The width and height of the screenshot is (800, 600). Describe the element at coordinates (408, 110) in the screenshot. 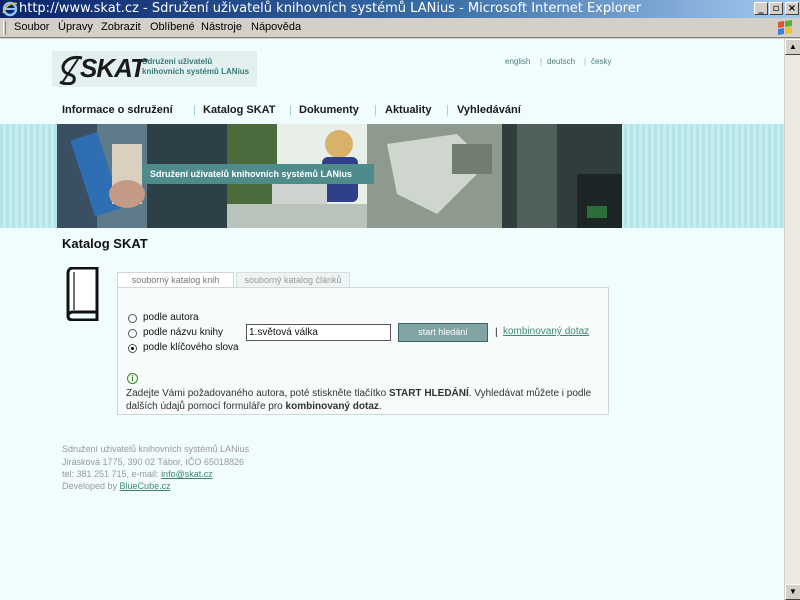

I see `nav-aktuality: Aktuality` at that location.